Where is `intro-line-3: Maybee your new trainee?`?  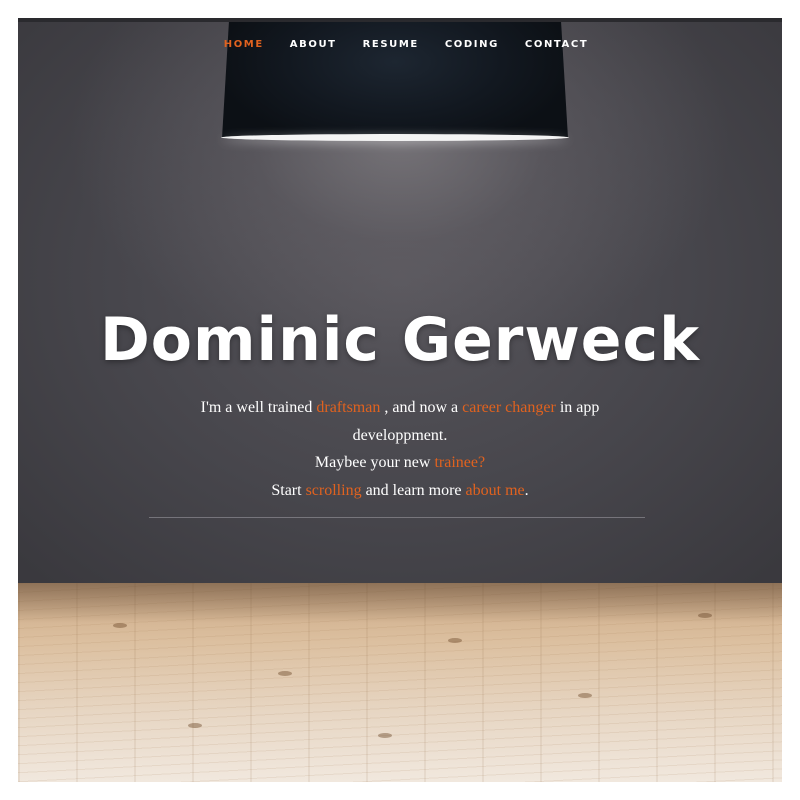
intro-line-3: Maybee your new trainee? is located at coordinates (400, 463).